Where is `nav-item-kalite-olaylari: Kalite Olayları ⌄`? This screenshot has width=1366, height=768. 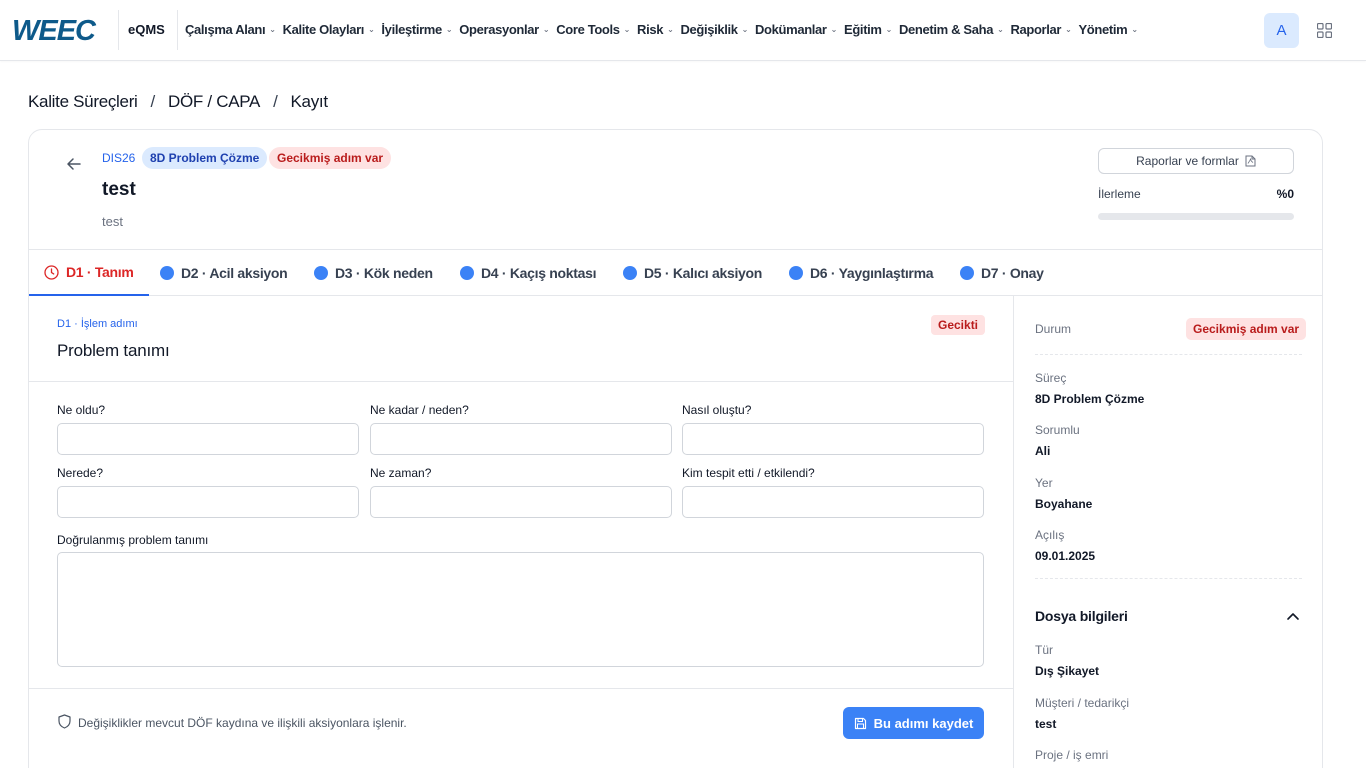 nav-item-kalite-olaylari: Kalite Olayları ⌄ is located at coordinates (332, 29).